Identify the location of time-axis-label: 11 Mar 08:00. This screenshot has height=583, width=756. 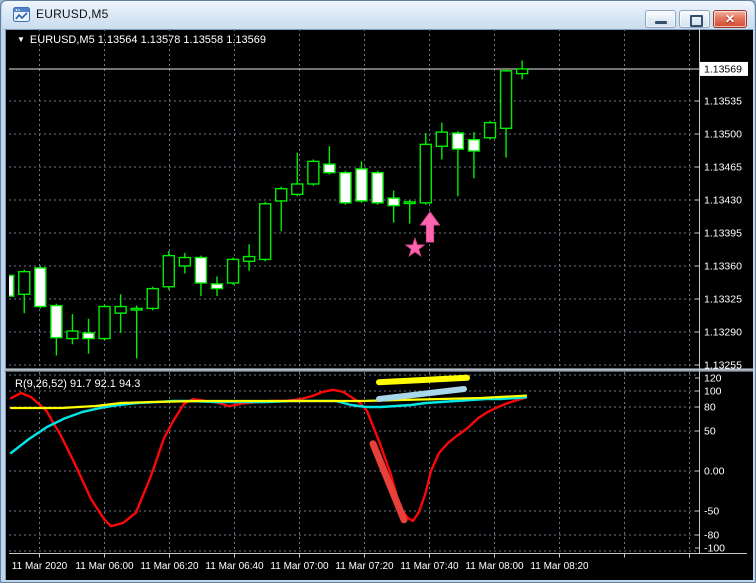
(494, 566).